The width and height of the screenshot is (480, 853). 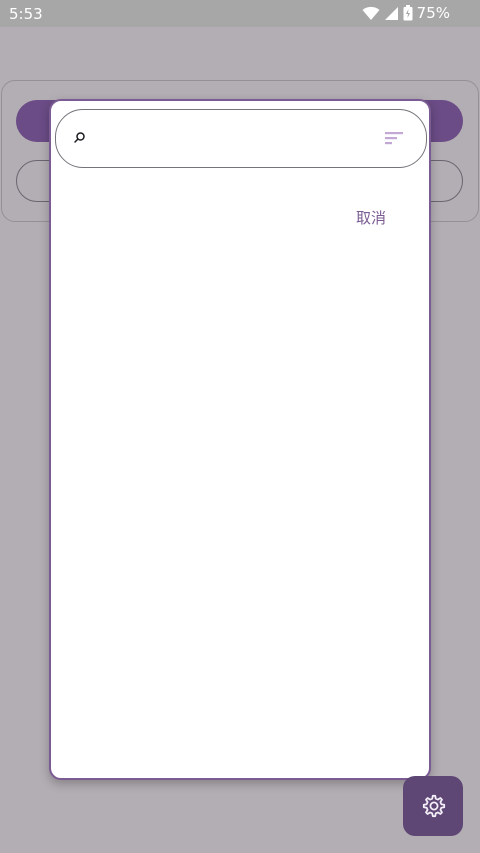 I want to click on gear-icon, so click(x=434, y=806).